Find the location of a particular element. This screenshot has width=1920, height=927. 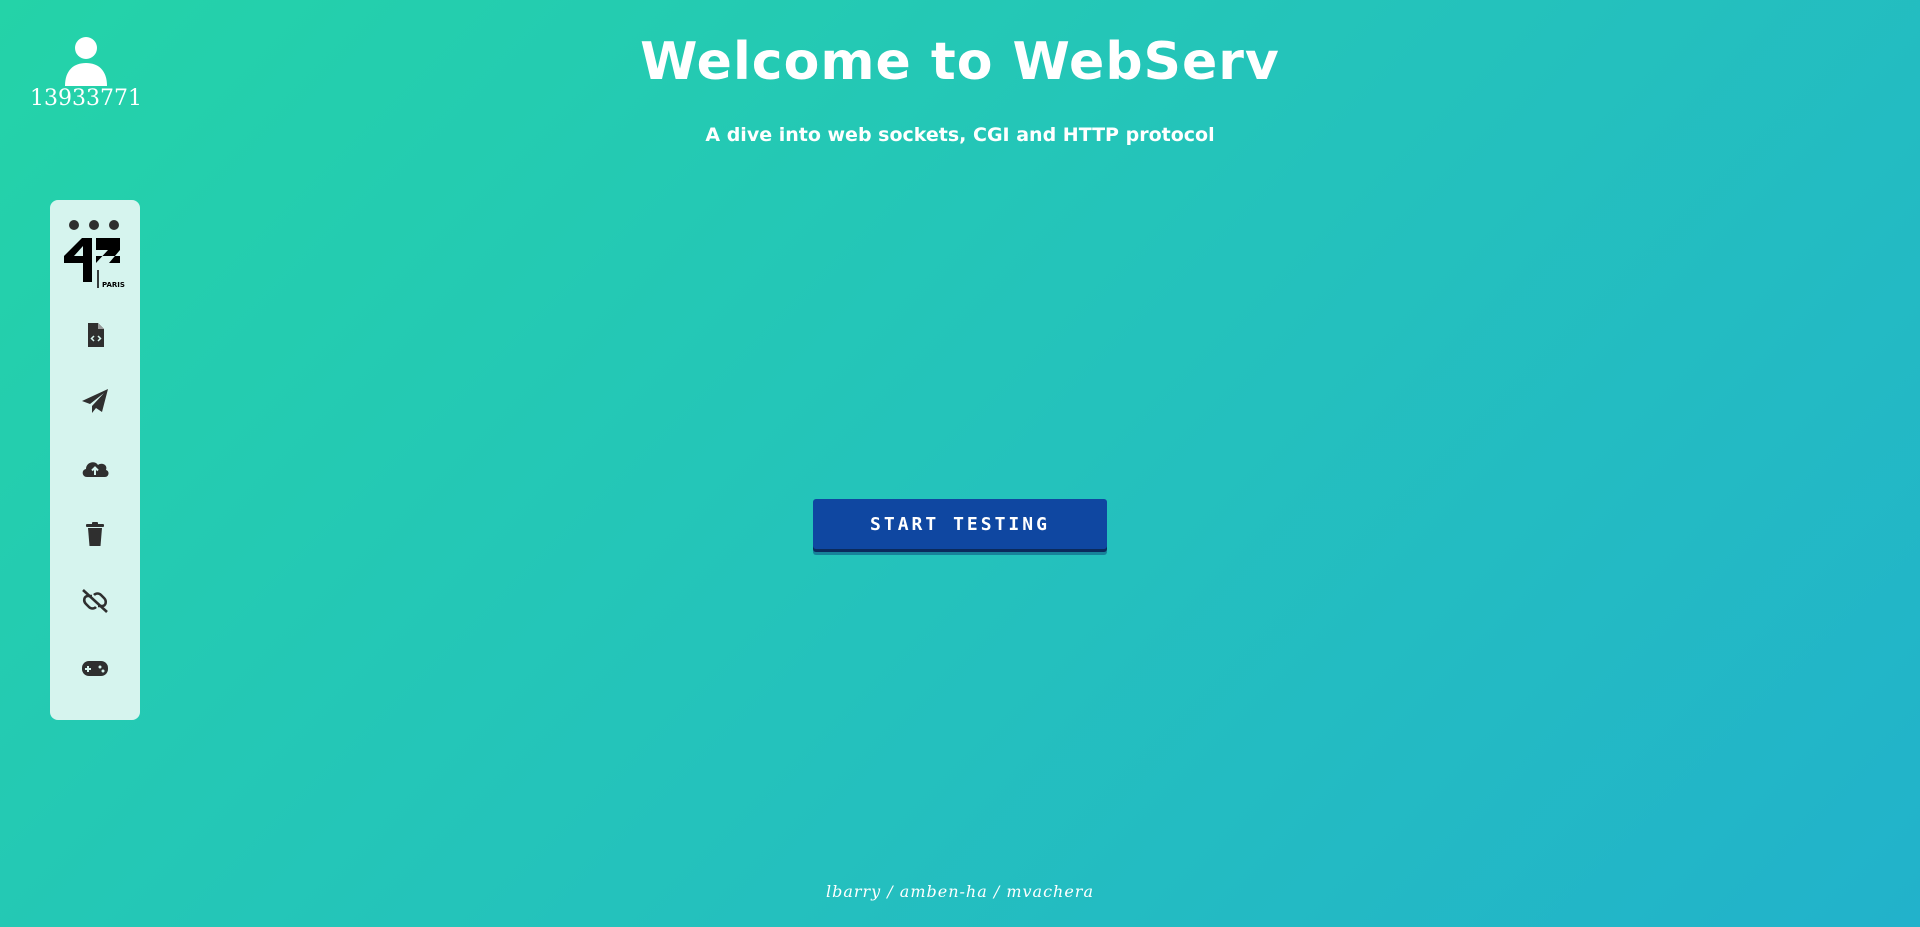

sidebar-item-game is located at coordinates (95, 668).